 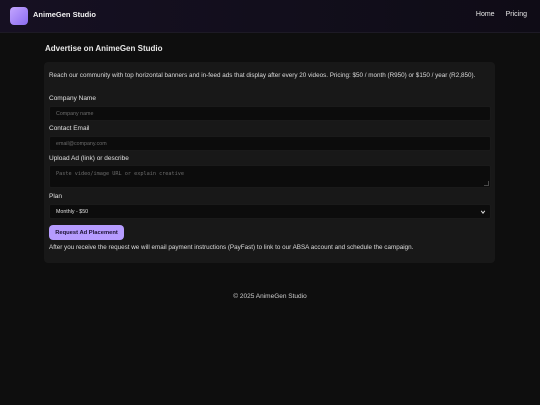 I want to click on upload-ad-label: Upload Ad (link) or describe, so click(x=89, y=158).